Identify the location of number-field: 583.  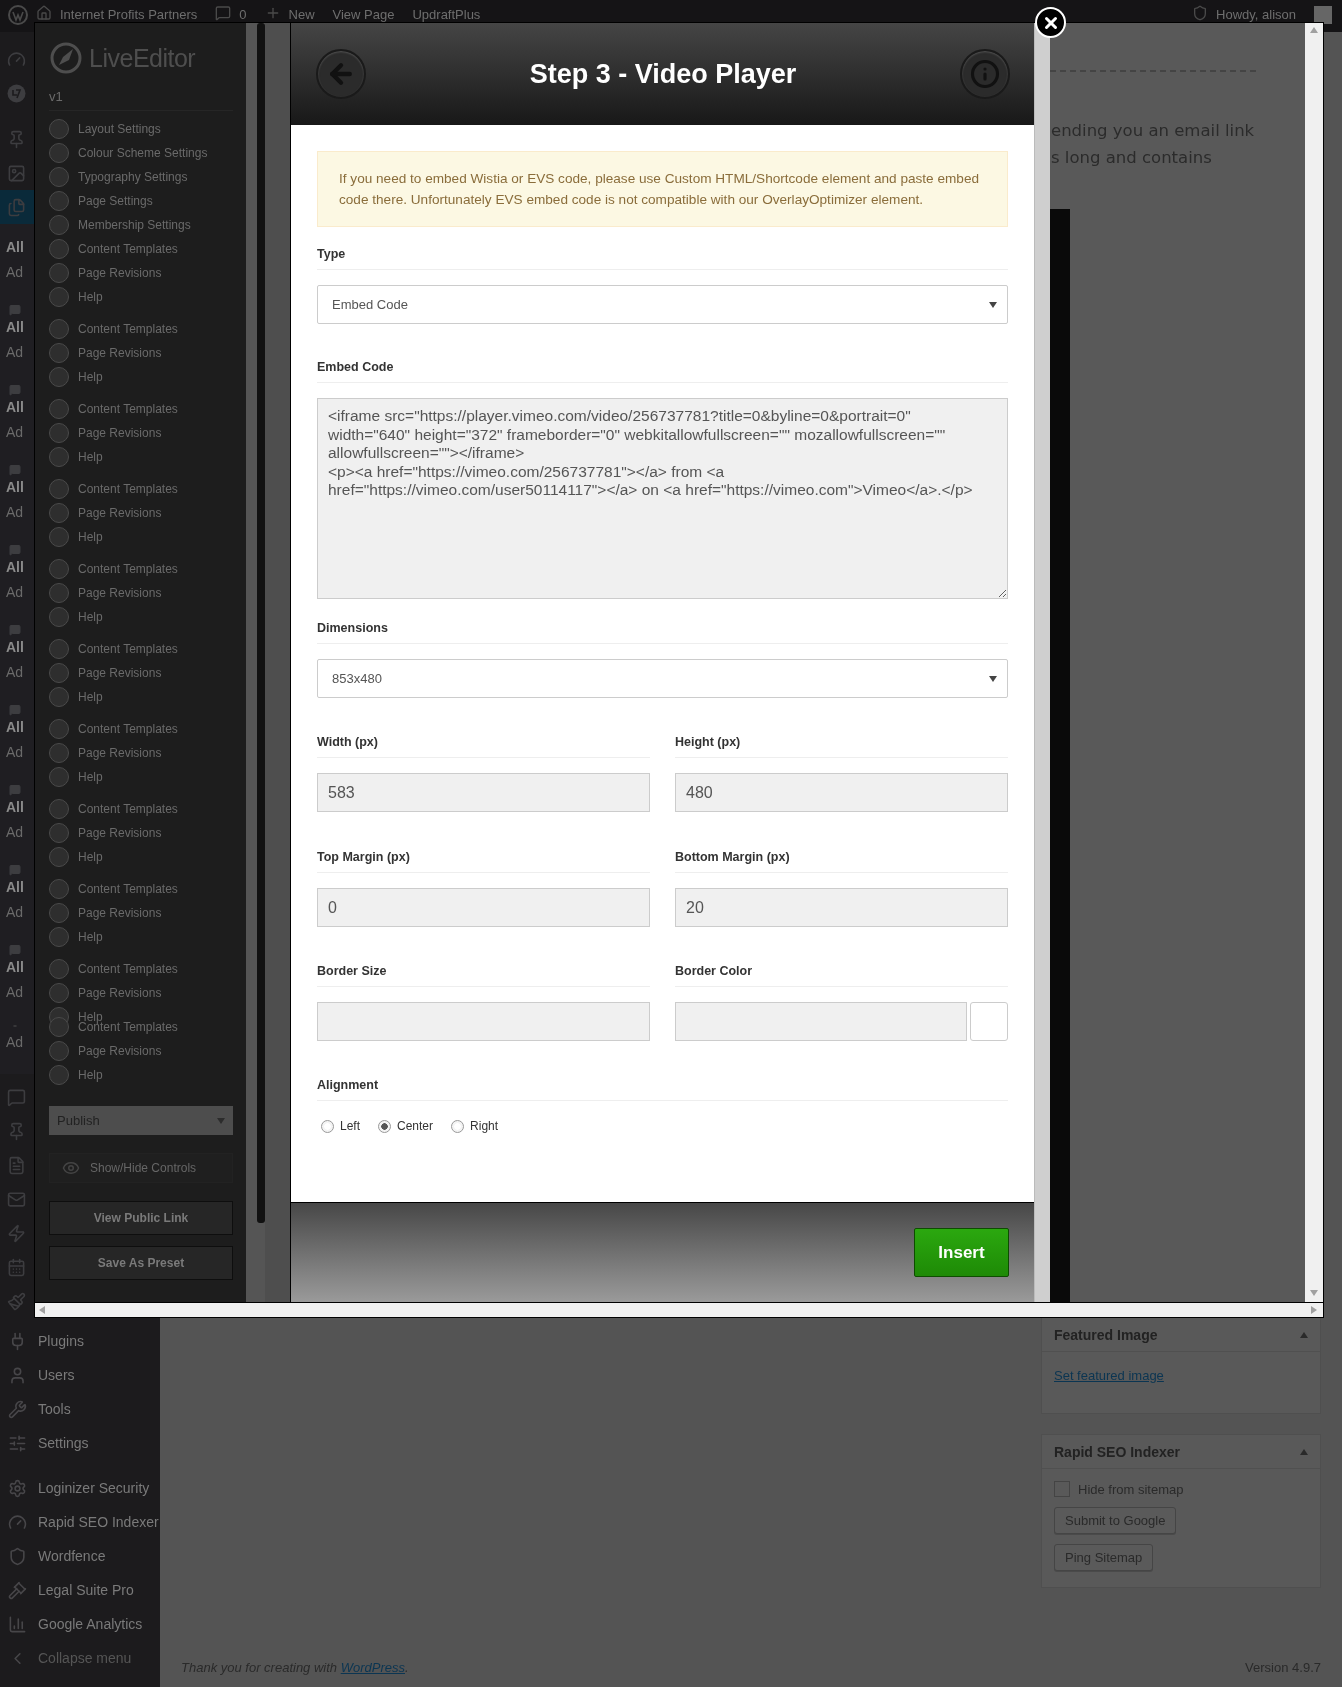
(483, 792).